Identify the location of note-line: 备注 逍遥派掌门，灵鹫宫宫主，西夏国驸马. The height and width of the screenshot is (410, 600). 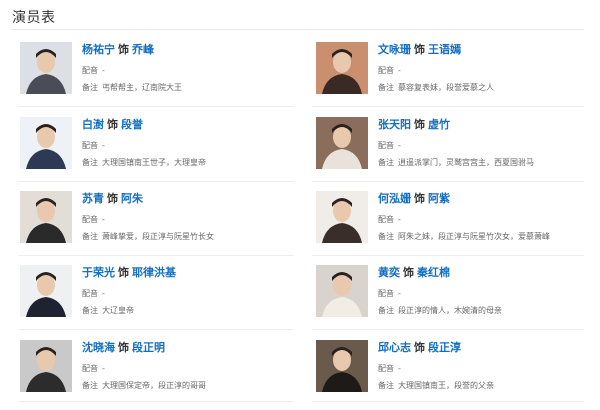
(456, 162).